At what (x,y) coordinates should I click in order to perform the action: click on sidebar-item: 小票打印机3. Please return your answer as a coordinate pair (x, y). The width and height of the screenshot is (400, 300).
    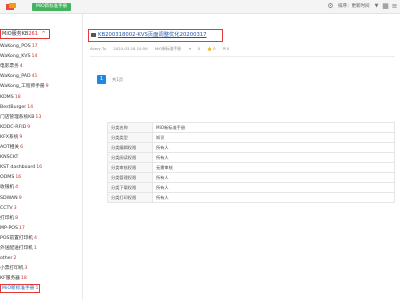
    Looking at the image, I should click on (13, 268).